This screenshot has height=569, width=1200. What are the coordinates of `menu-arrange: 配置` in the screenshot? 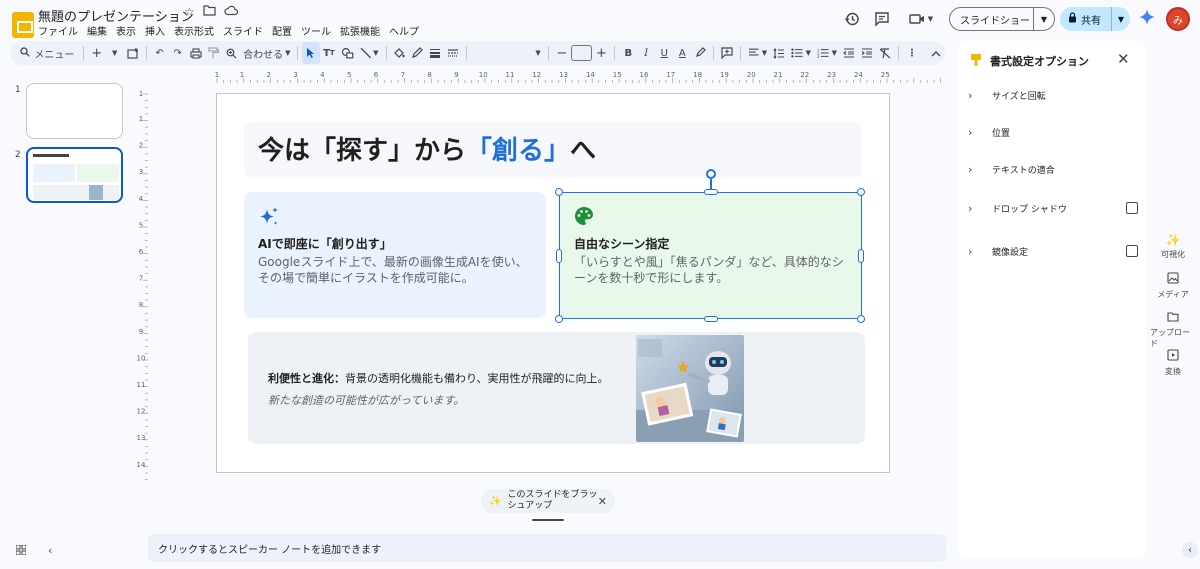 It's located at (282, 30).